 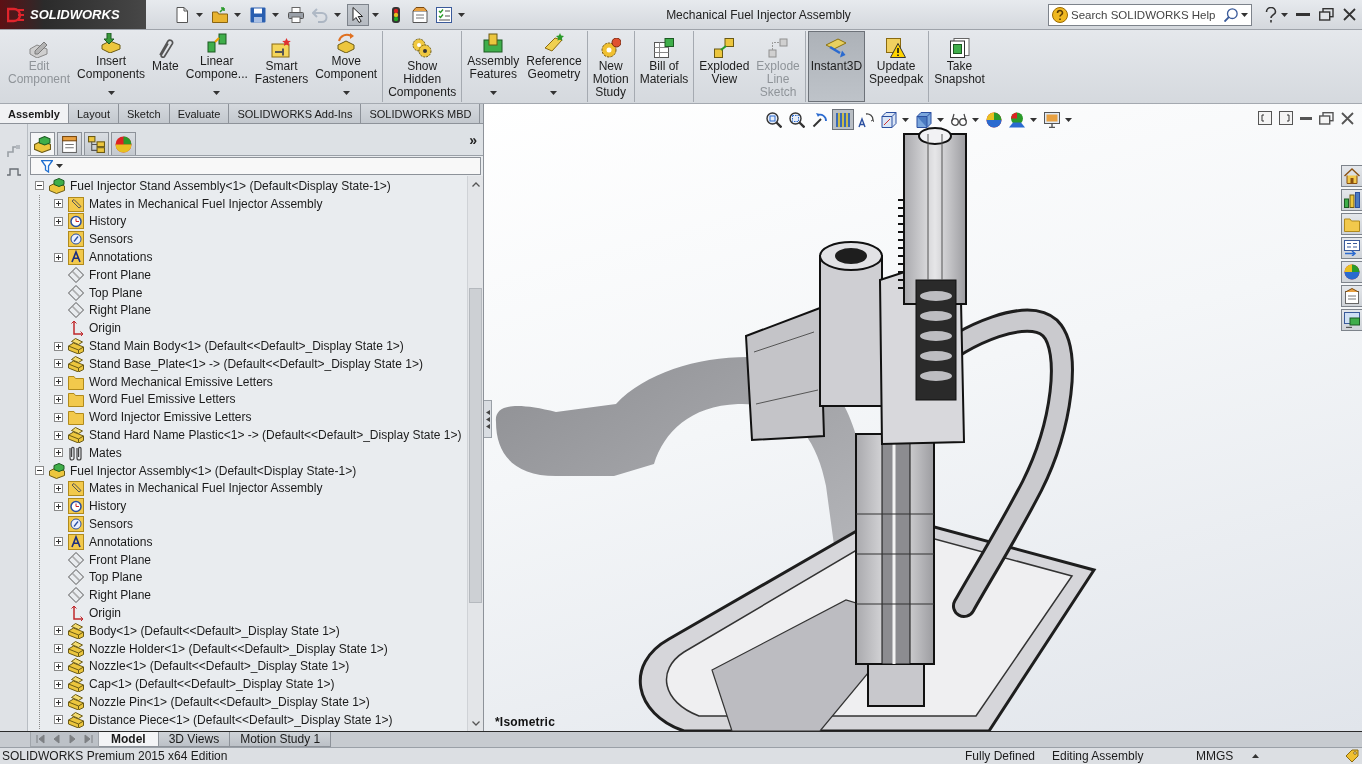 I want to click on scroll-thumb, so click(x=475, y=445).